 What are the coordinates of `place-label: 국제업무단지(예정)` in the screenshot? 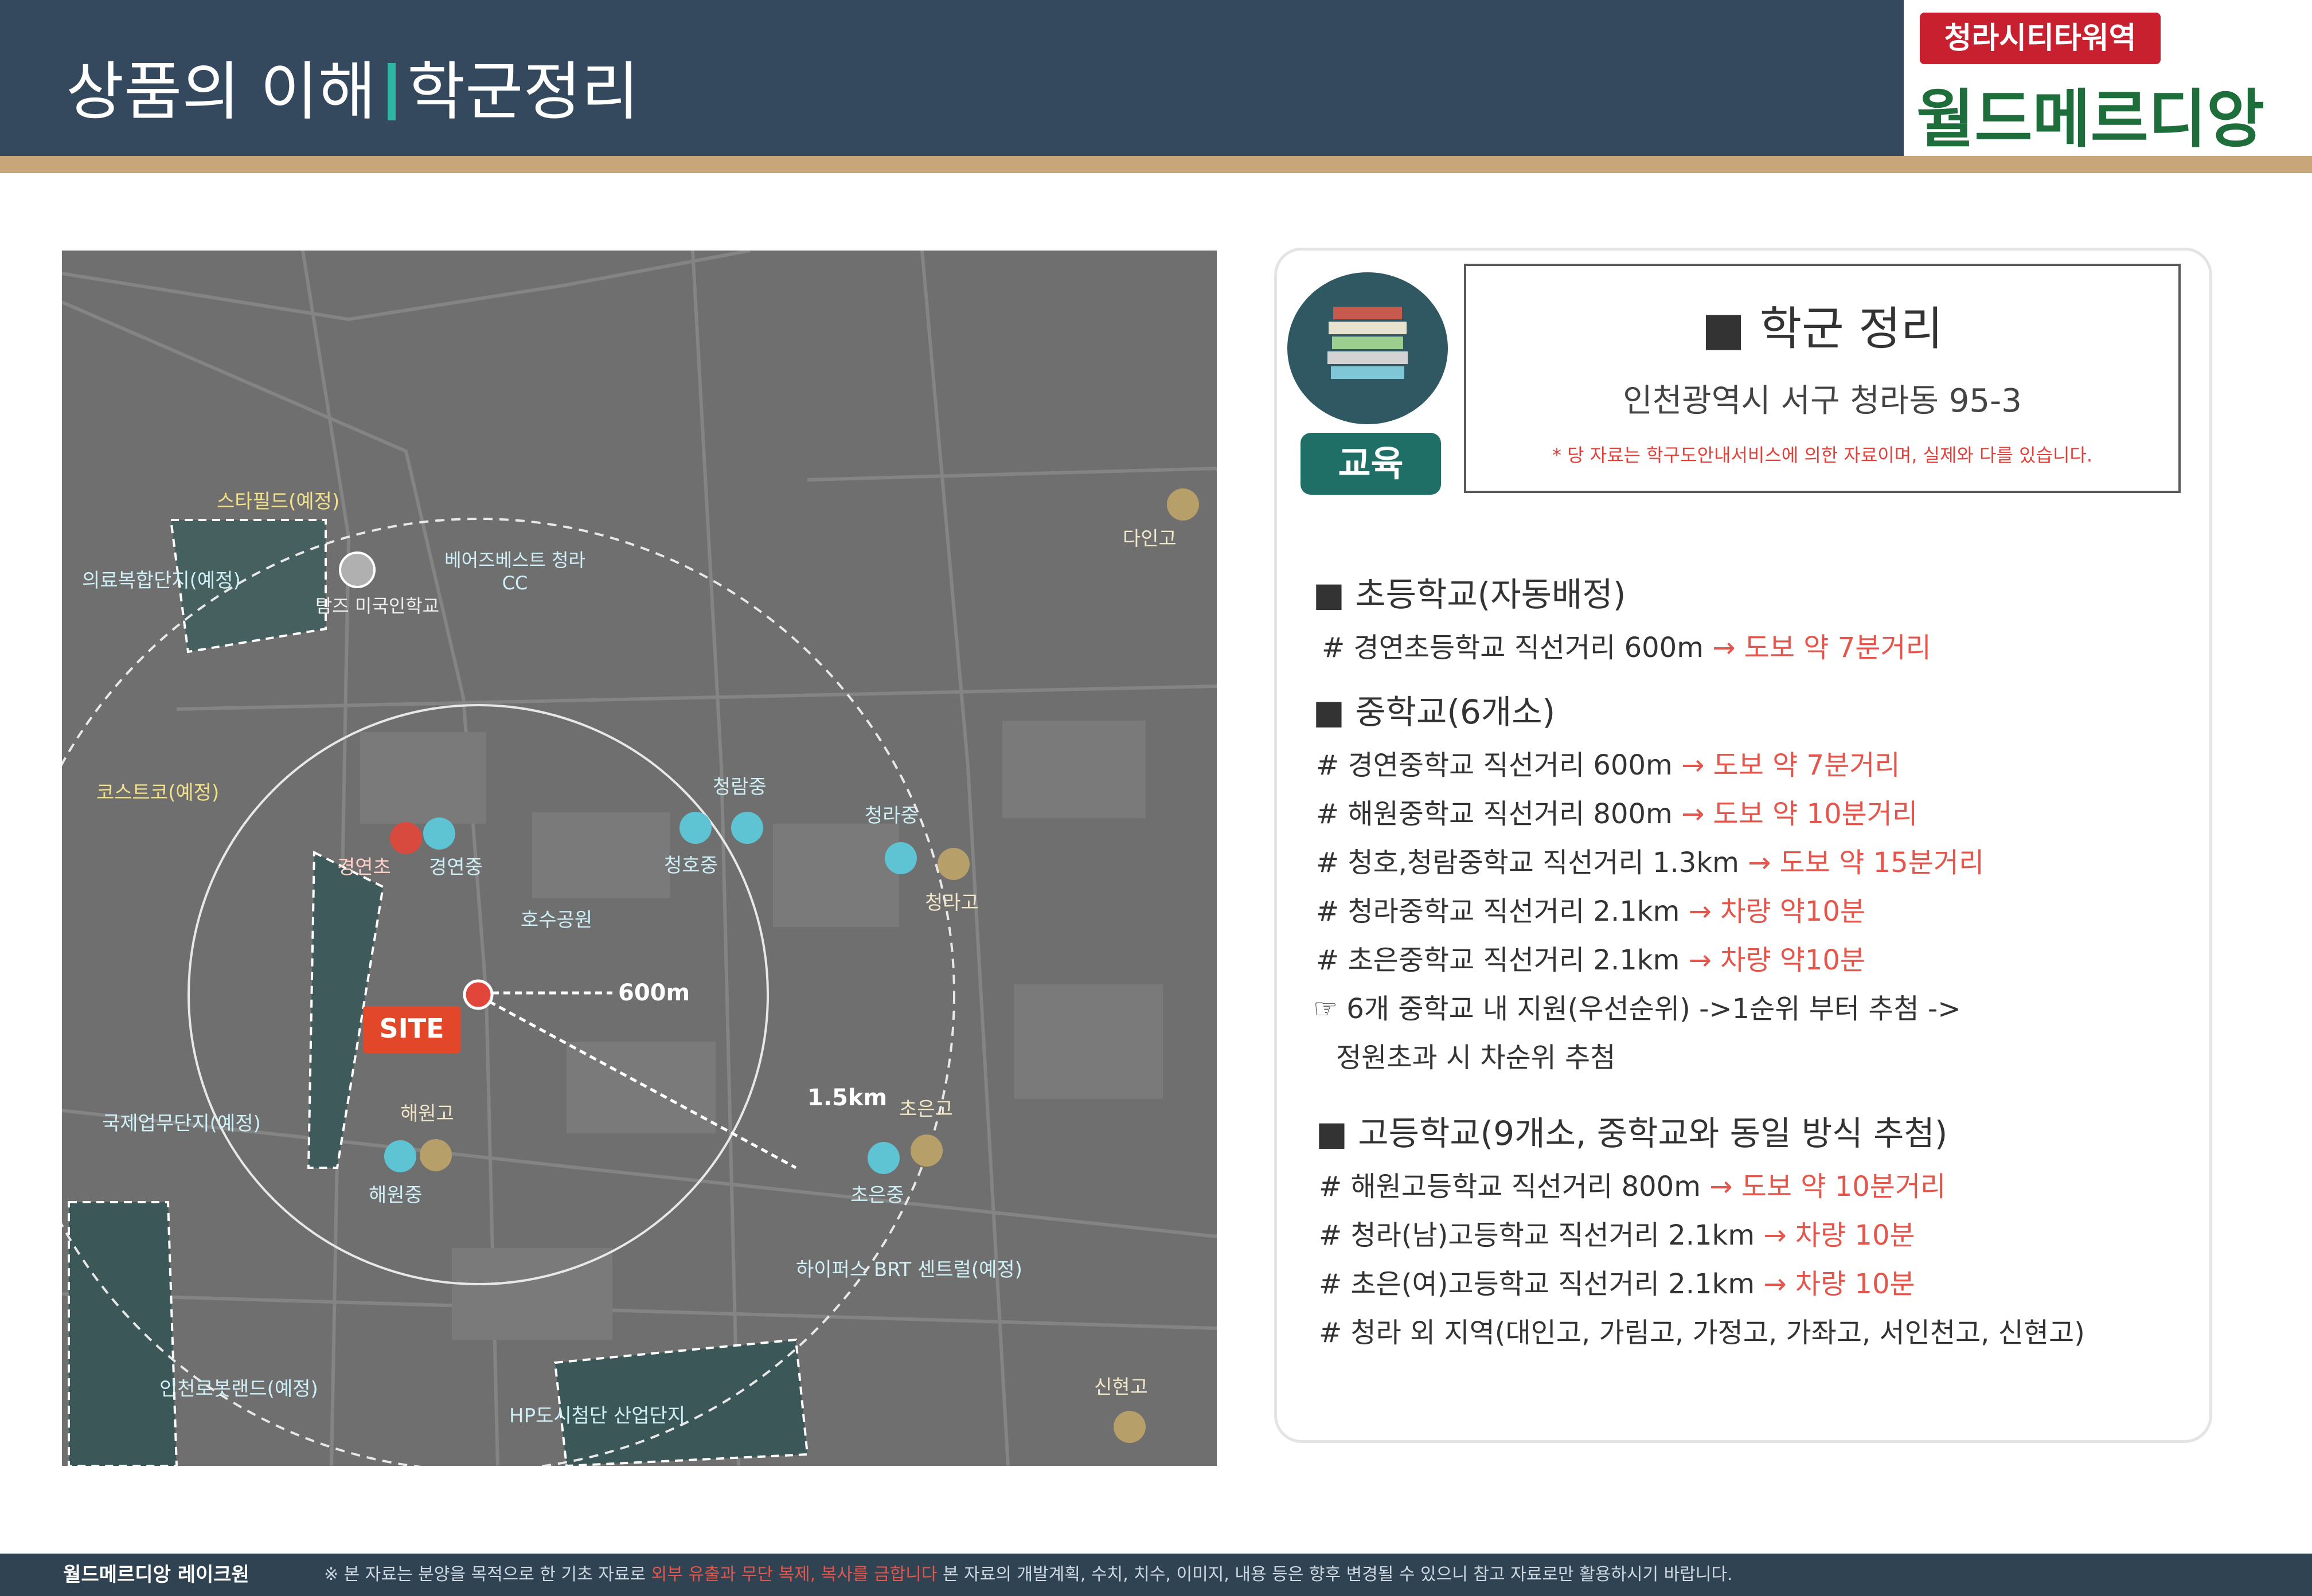 It's located at (181, 1123).